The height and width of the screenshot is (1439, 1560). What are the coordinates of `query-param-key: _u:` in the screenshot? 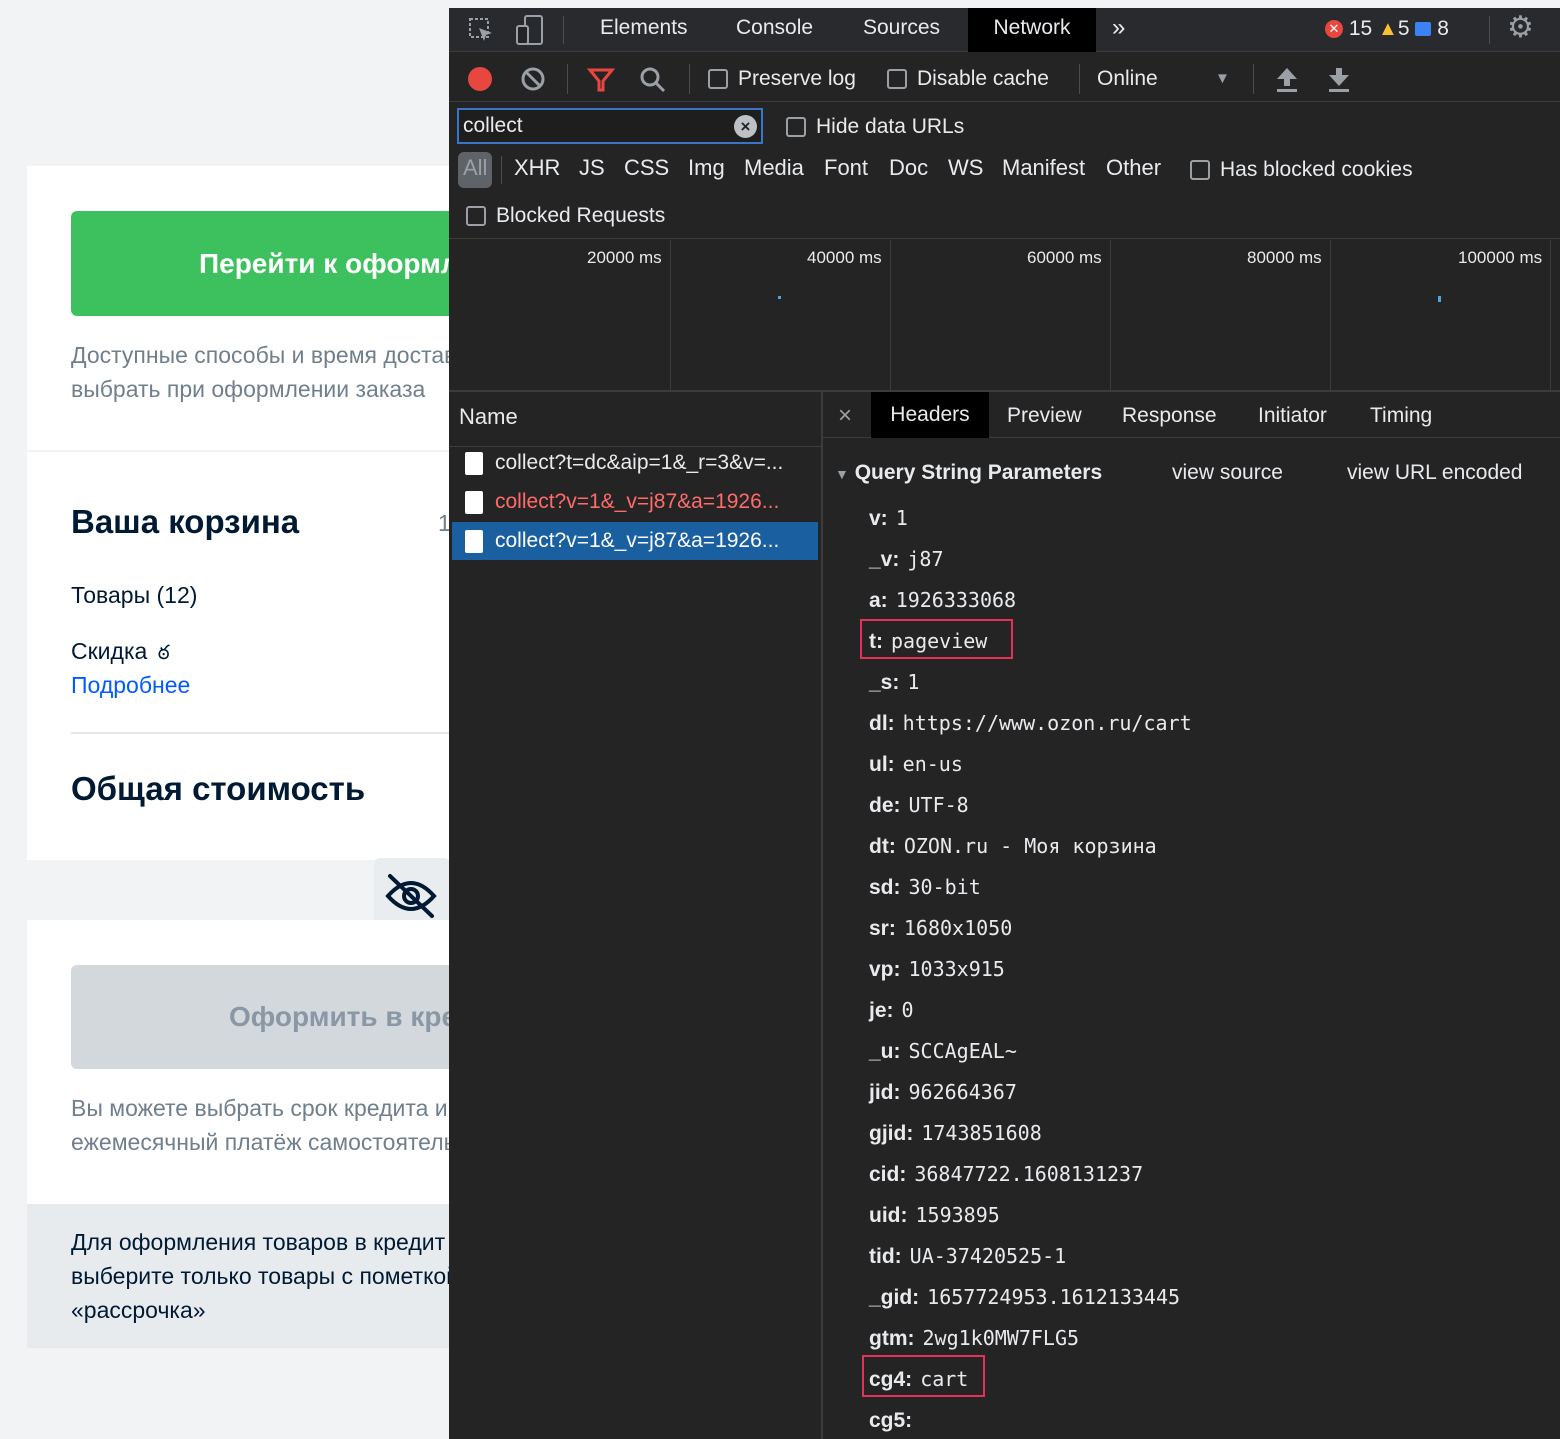 It's located at (885, 1051).